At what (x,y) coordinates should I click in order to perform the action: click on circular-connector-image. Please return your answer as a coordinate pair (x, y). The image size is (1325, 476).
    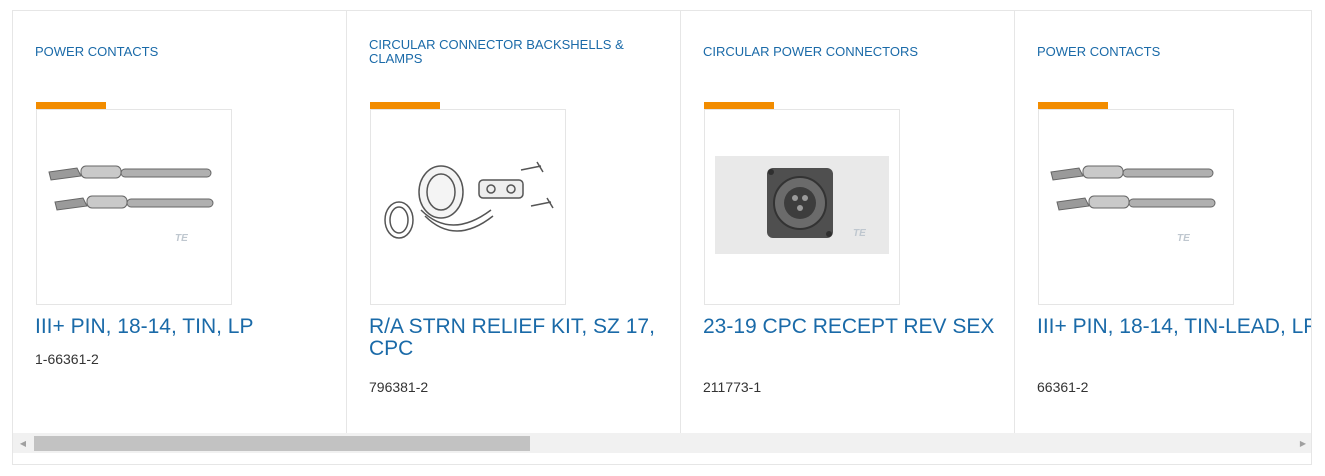
    Looking at the image, I should click on (802, 205).